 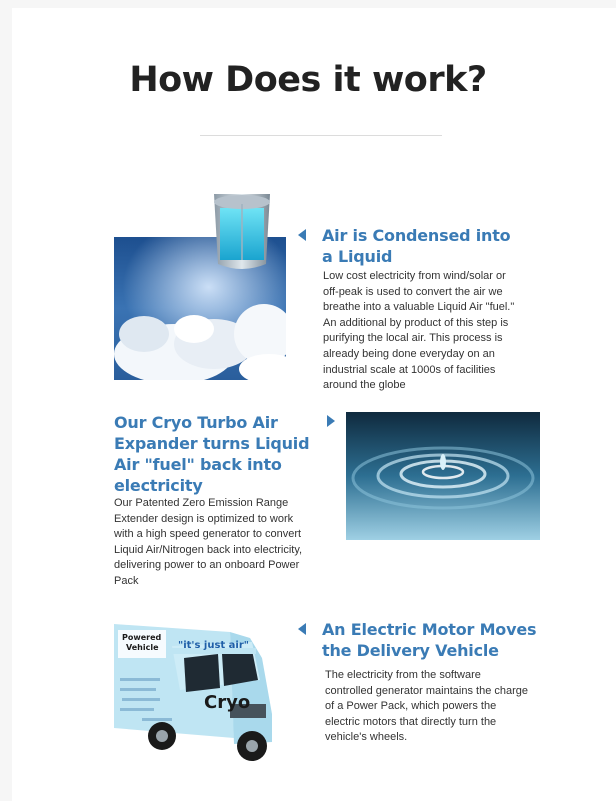 I want to click on right-arrow-icon, so click(x=331, y=421).